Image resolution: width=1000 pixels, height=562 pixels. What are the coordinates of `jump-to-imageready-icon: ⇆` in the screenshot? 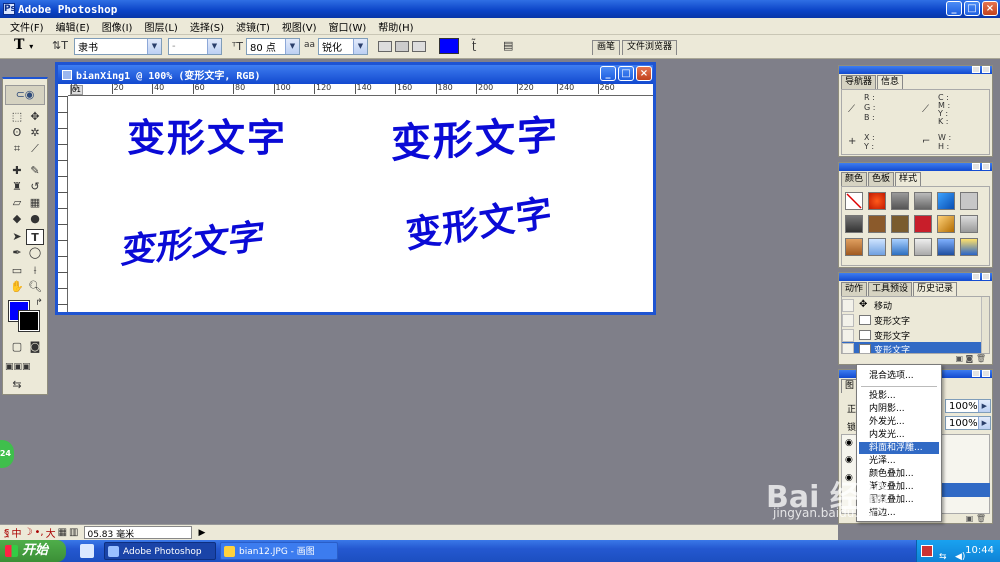 It's located at (17, 385).